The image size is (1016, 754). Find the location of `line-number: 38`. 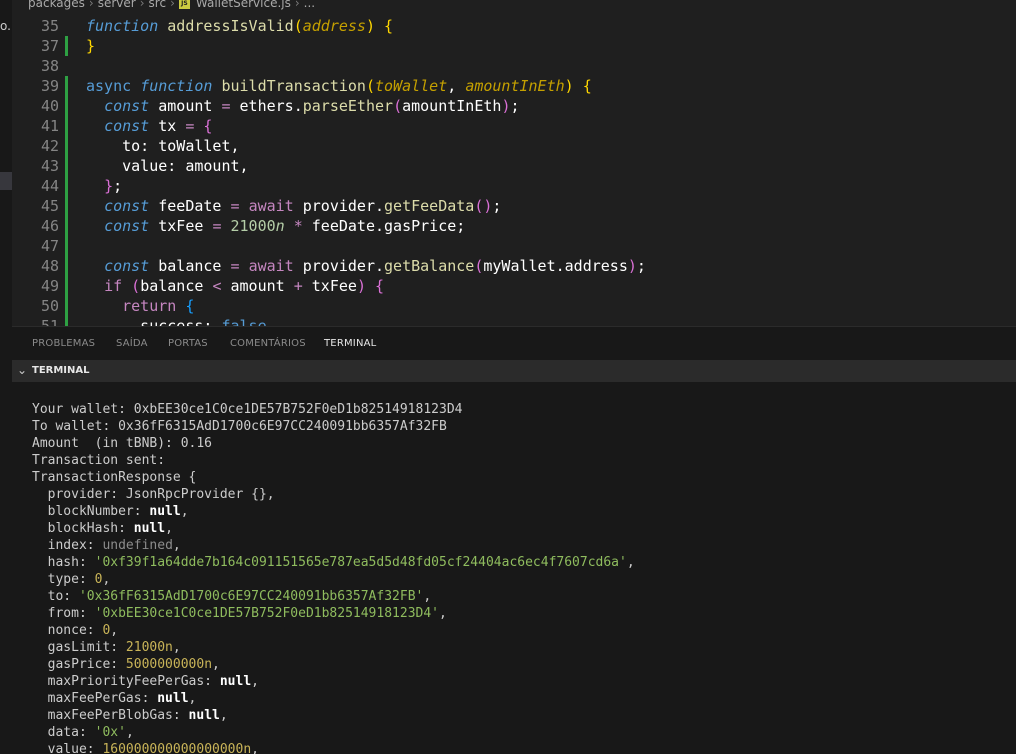

line-number: 38 is located at coordinates (49, 66).